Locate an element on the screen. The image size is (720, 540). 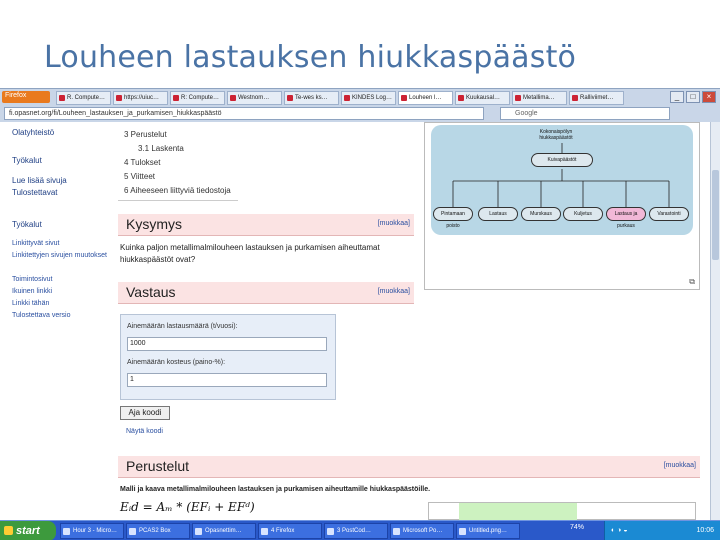
field-label: Ainemäärän kosteus (paino-%): is located at coordinates (176, 362).